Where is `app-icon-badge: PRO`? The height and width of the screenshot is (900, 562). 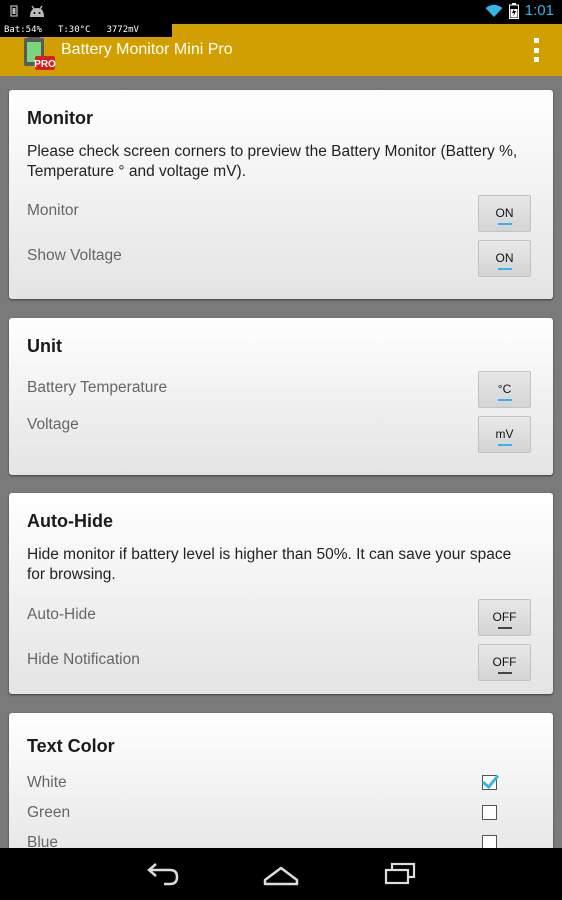 app-icon-badge: PRO is located at coordinates (45, 64).